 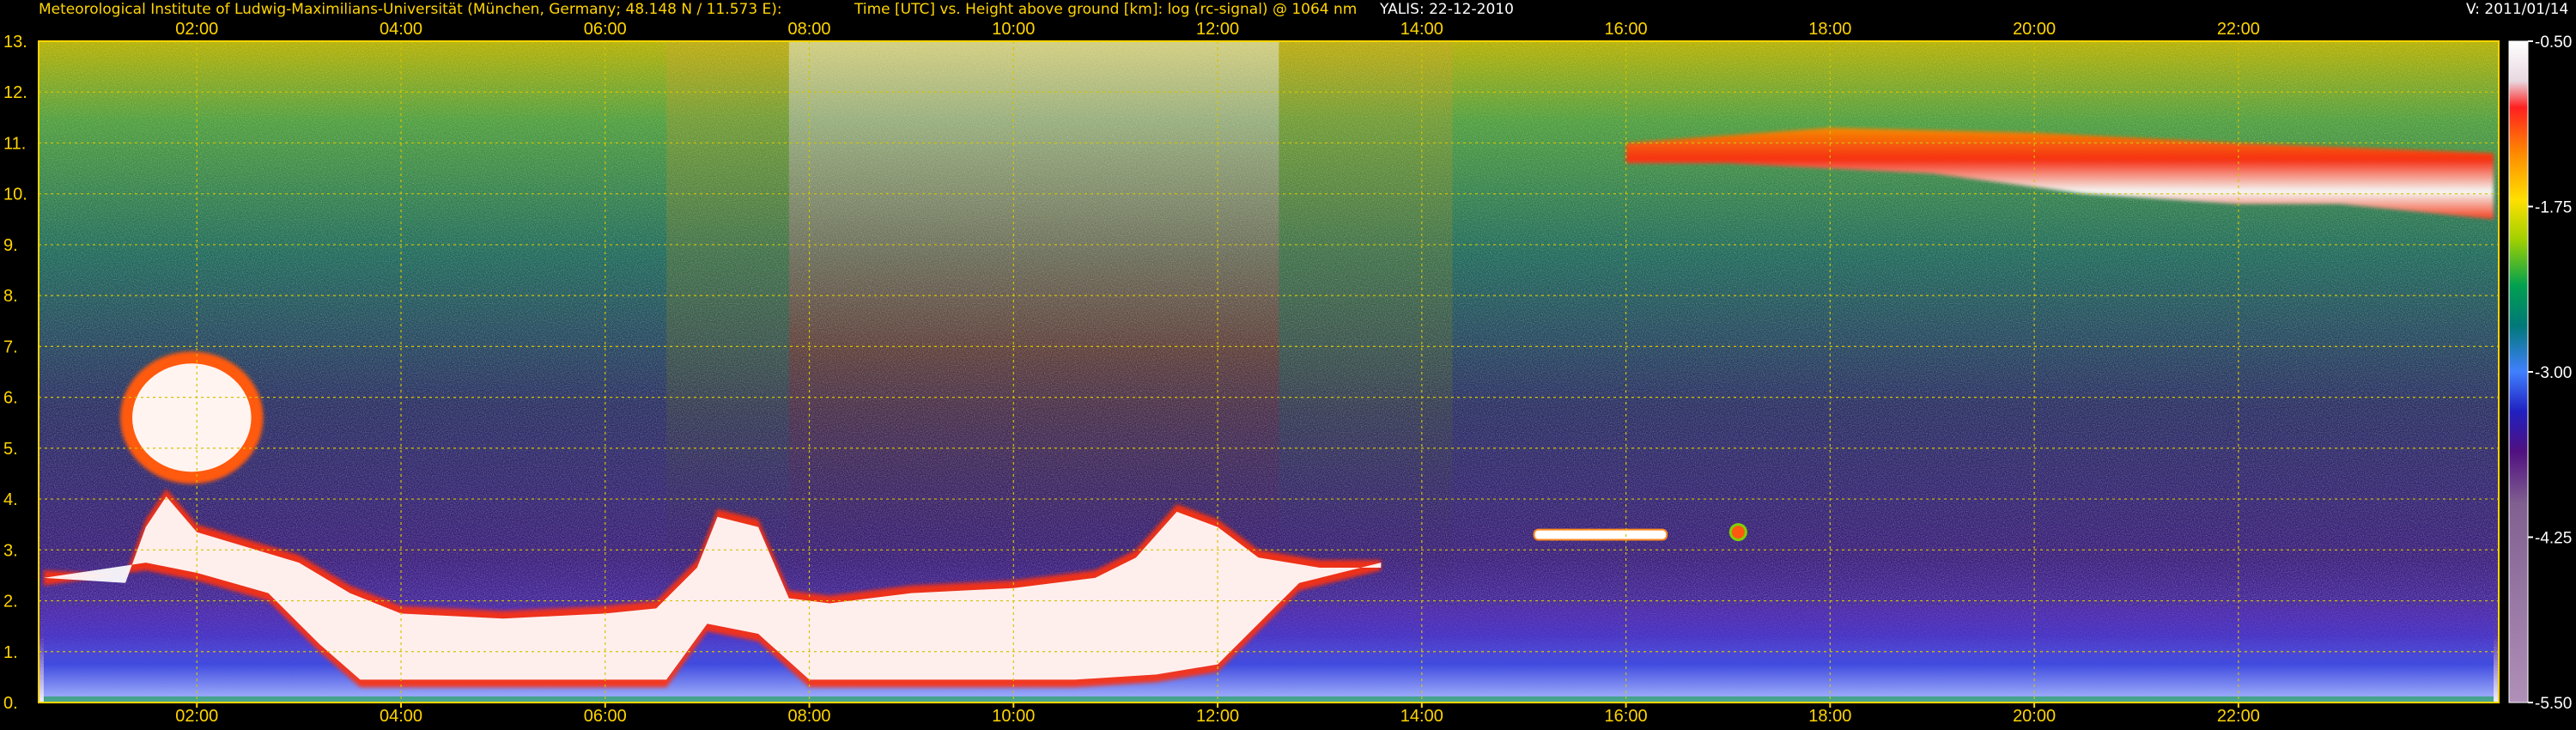 I want to click on colorbar-label: -3.00, so click(x=2553, y=373).